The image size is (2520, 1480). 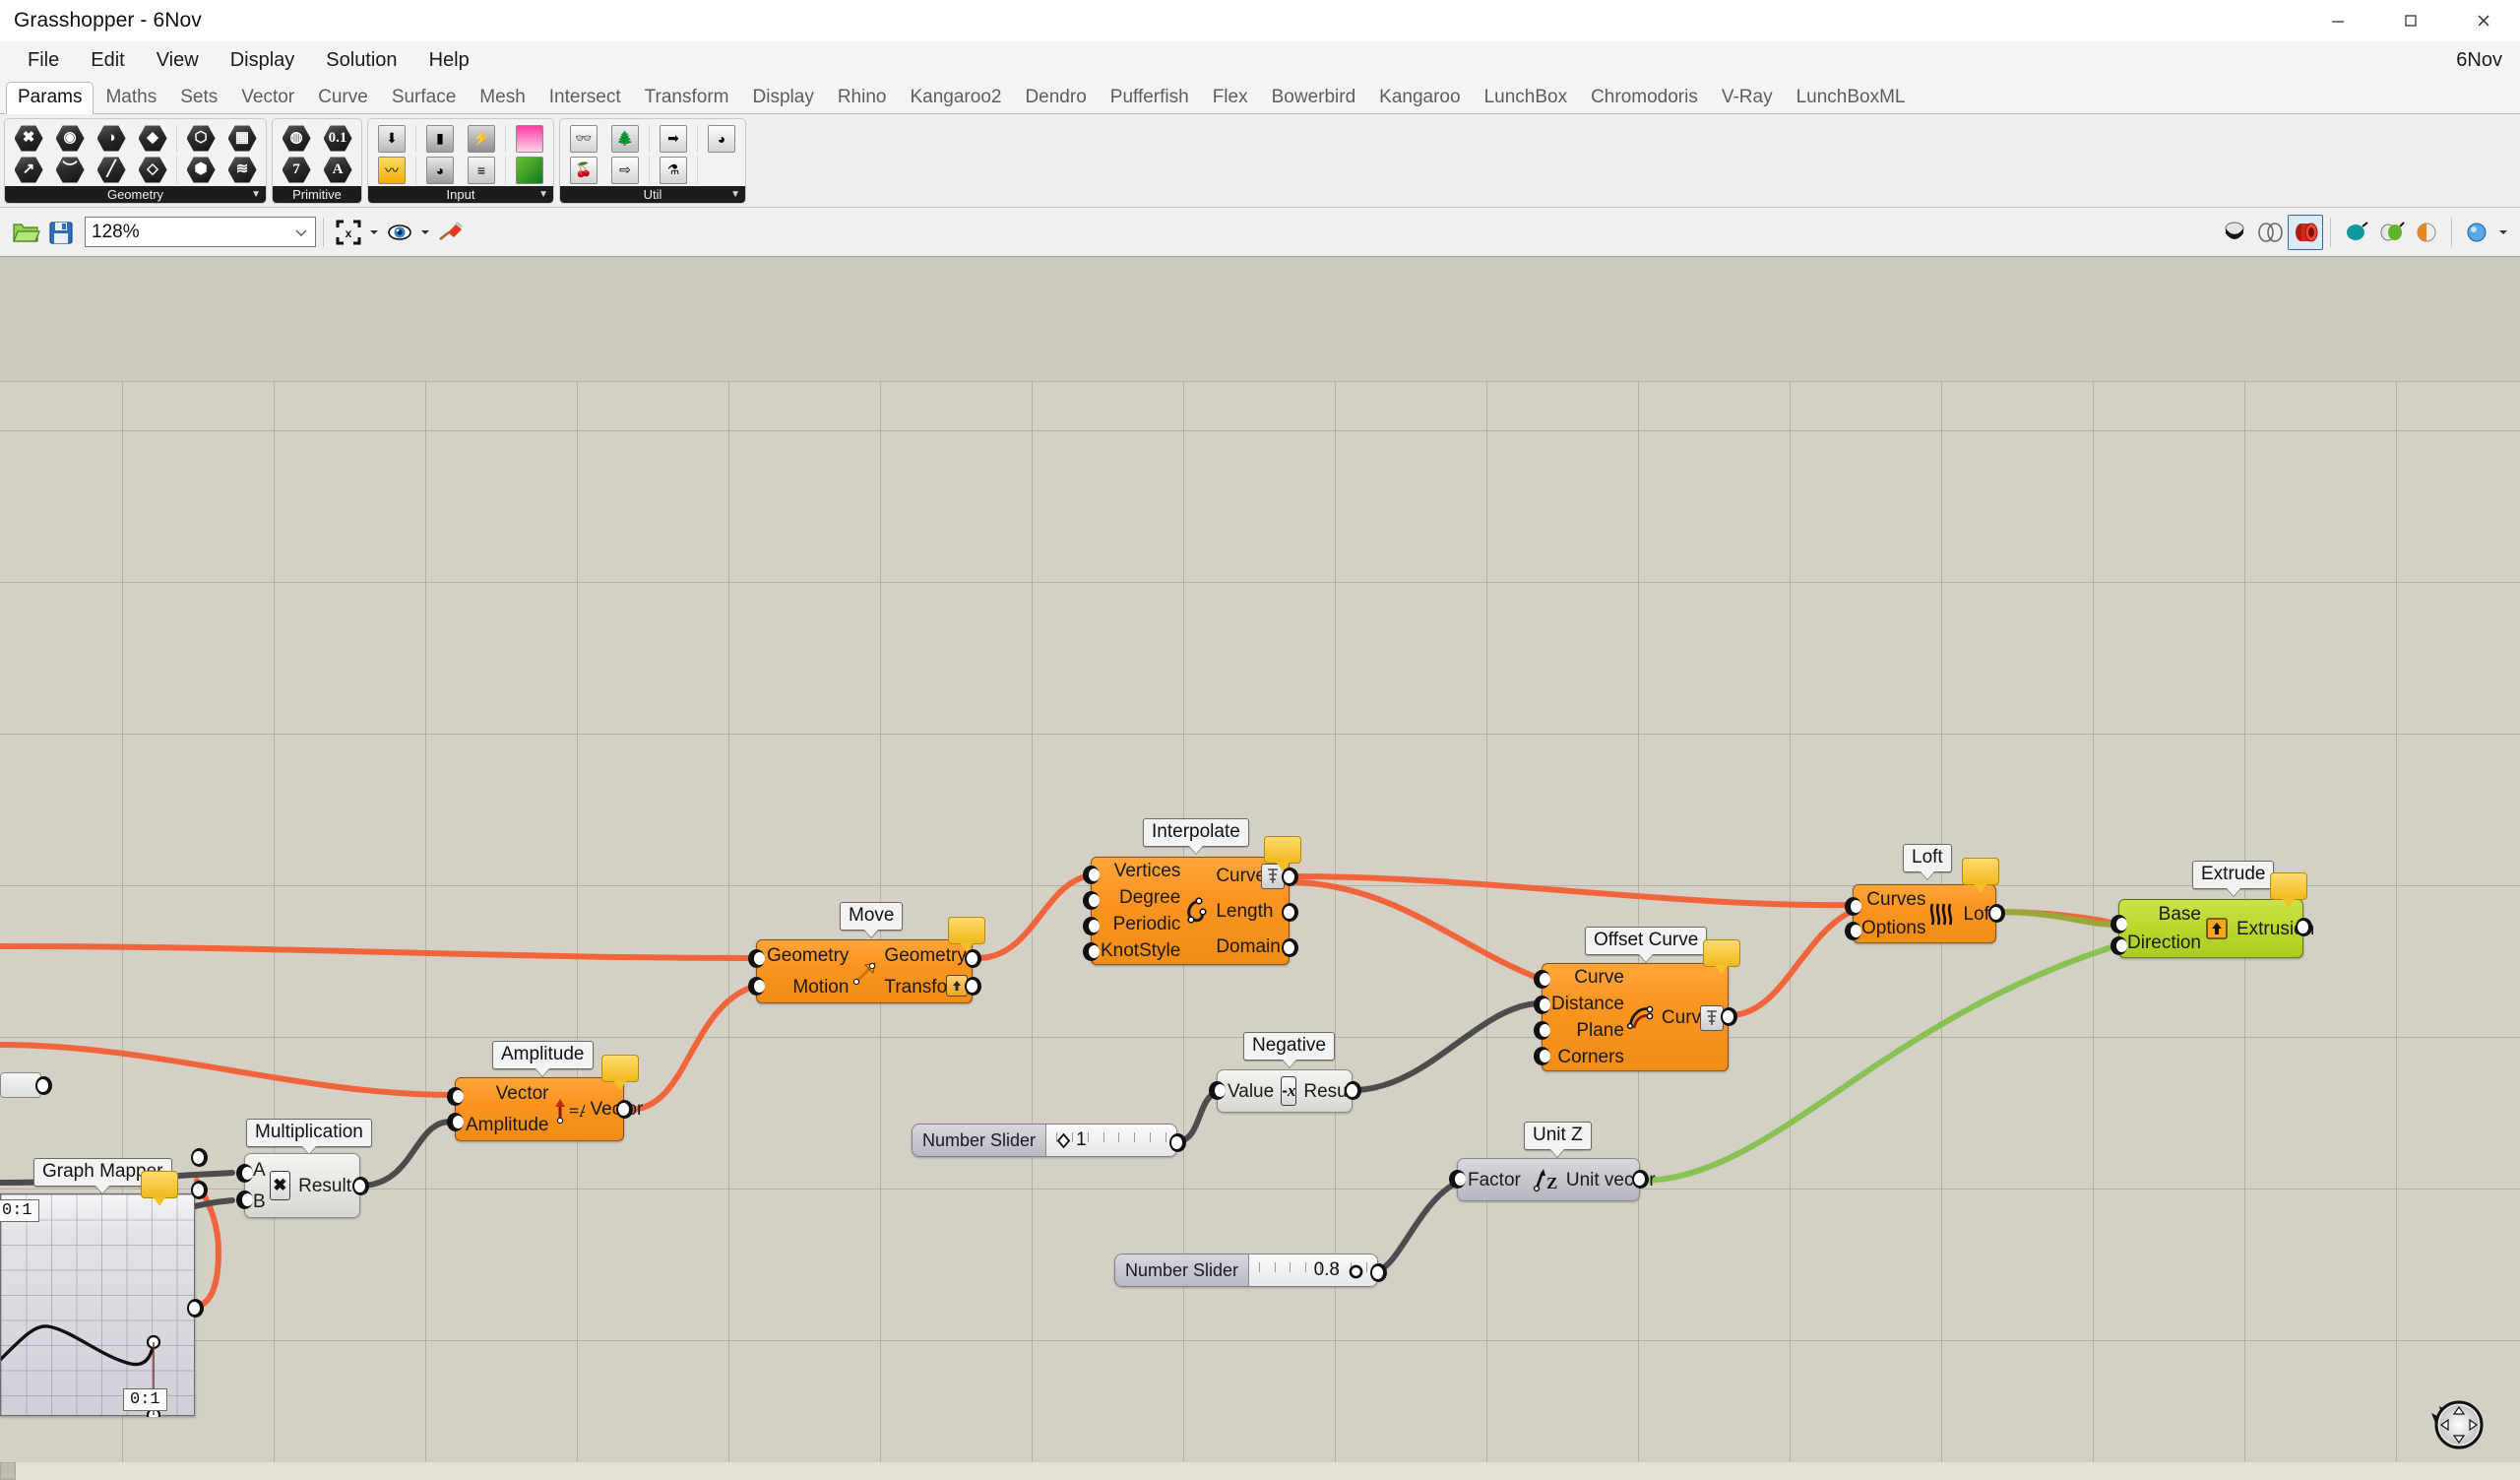 What do you see at coordinates (756, 986) in the screenshot?
I see `port-in-move-motion` at bounding box center [756, 986].